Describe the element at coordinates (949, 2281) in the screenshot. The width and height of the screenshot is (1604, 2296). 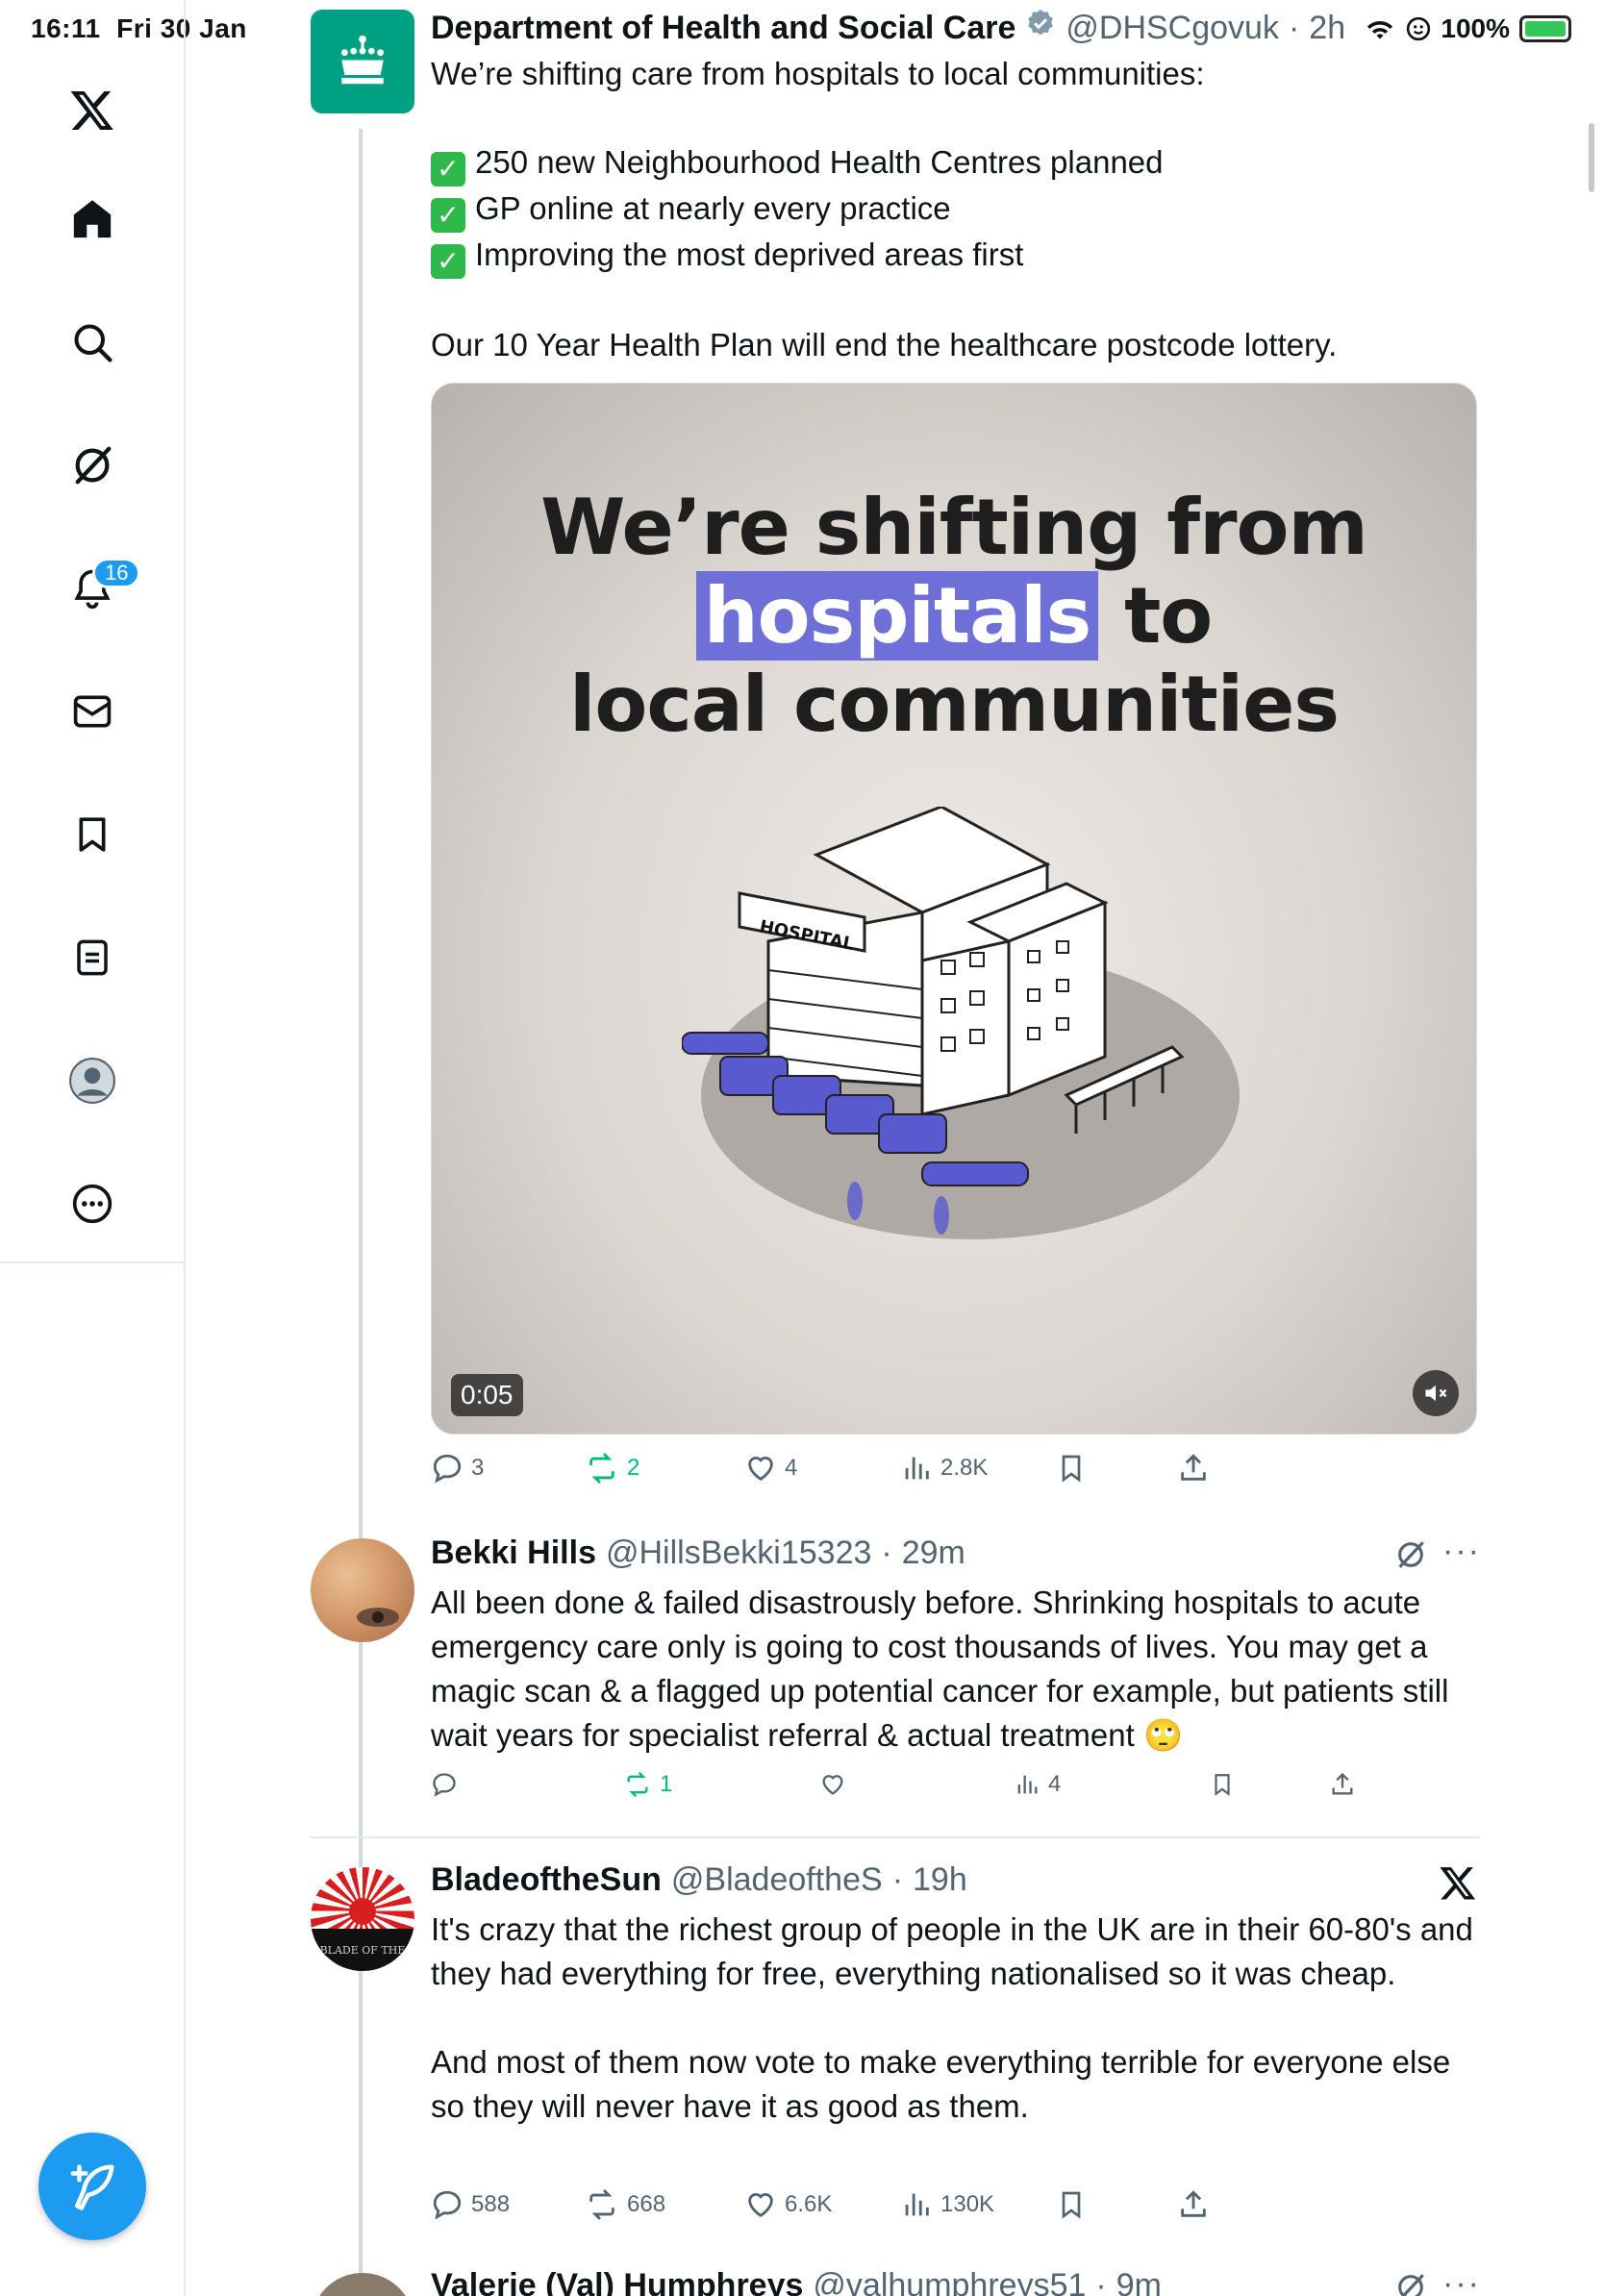
I see `reply-author-handle: @valhumphreys51` at that location.